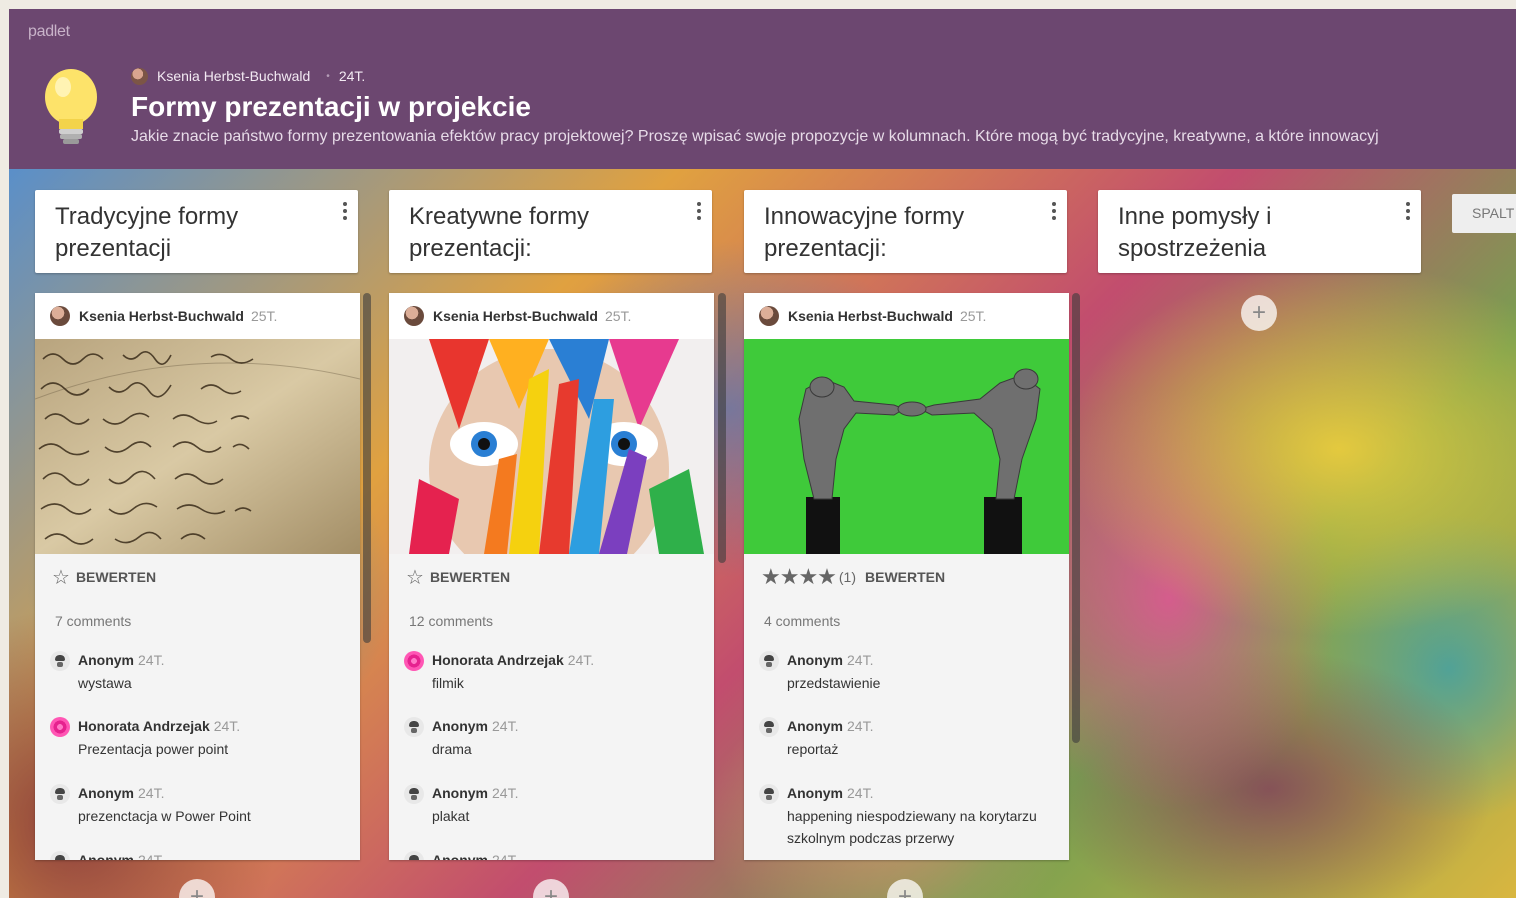  What do you see at coordinates (551, 446) in the screenshot?
I see `post-image-painted-face` at bounding box center [551, 446].